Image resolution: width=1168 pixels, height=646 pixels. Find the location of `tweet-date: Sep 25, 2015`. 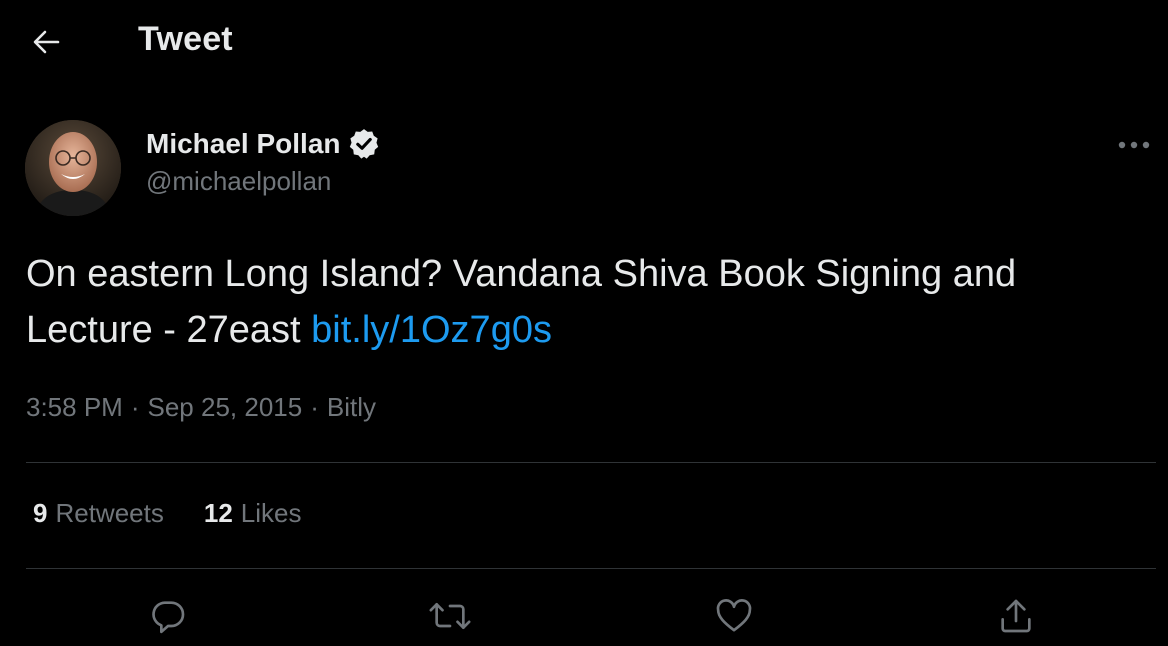

tweet-date: Sep 25, 2015 is located at coordinates (225, 407).